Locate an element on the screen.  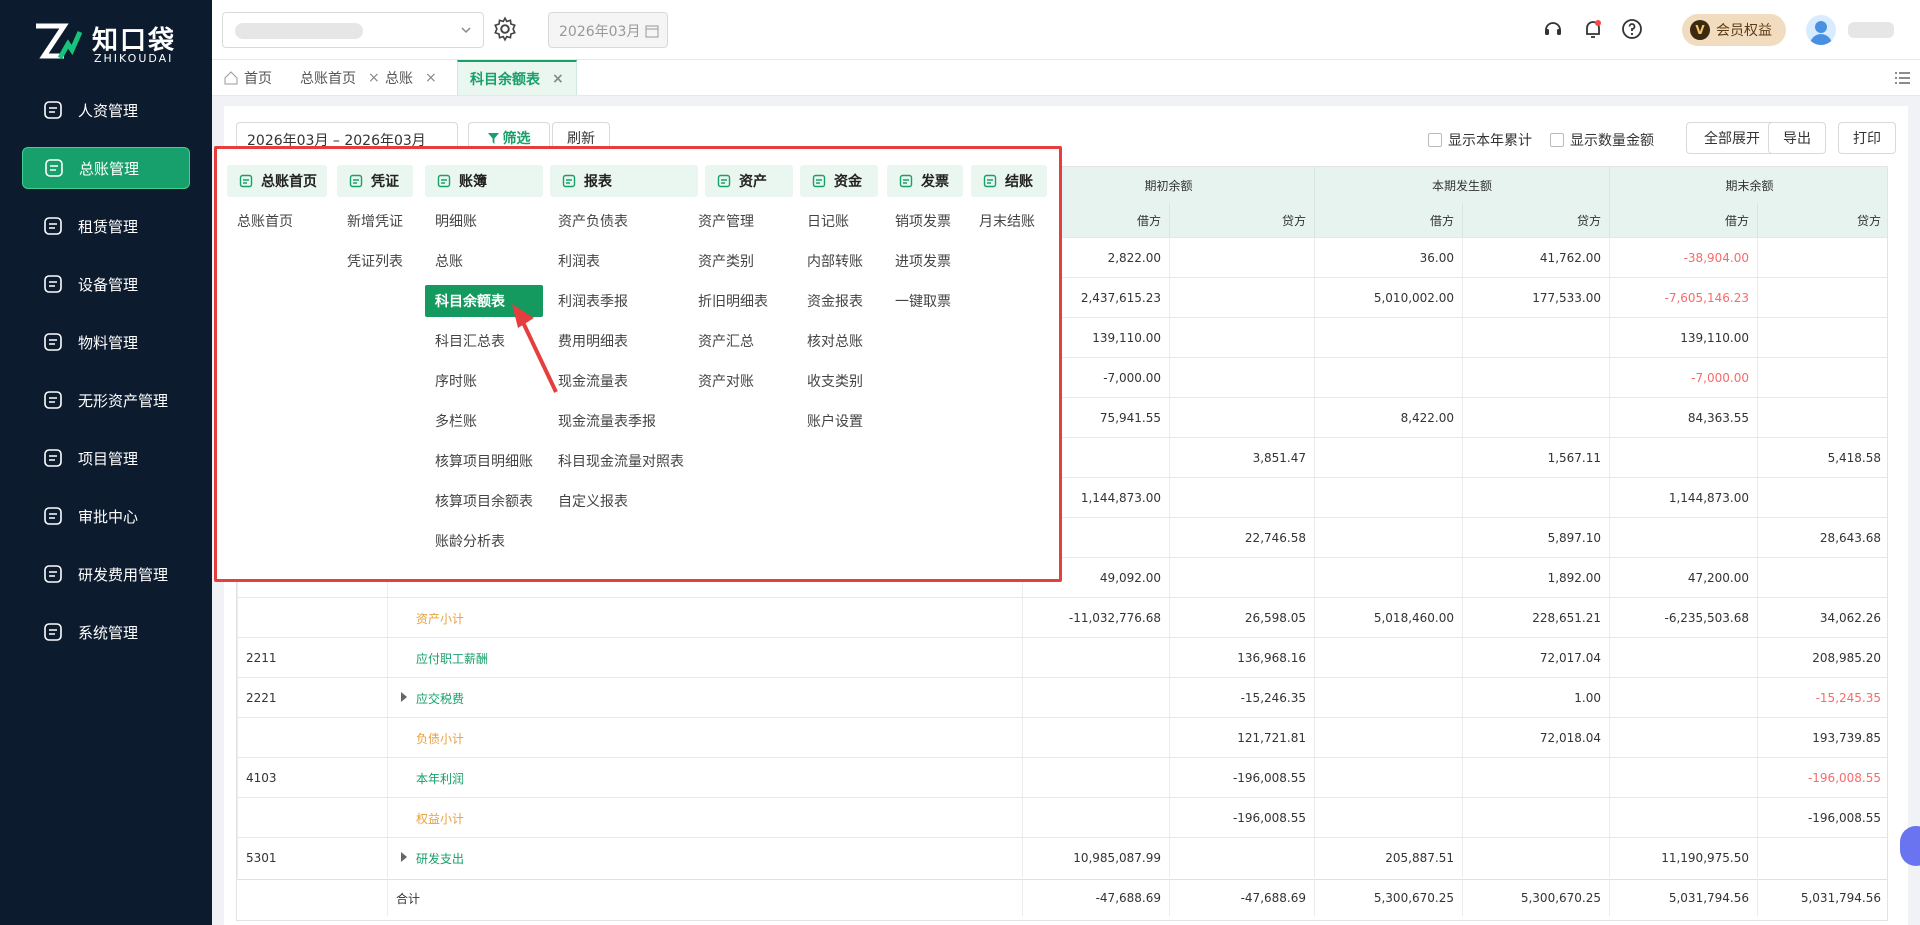
sidebar-item: 项目管理 is located at coordinates (106, 458).